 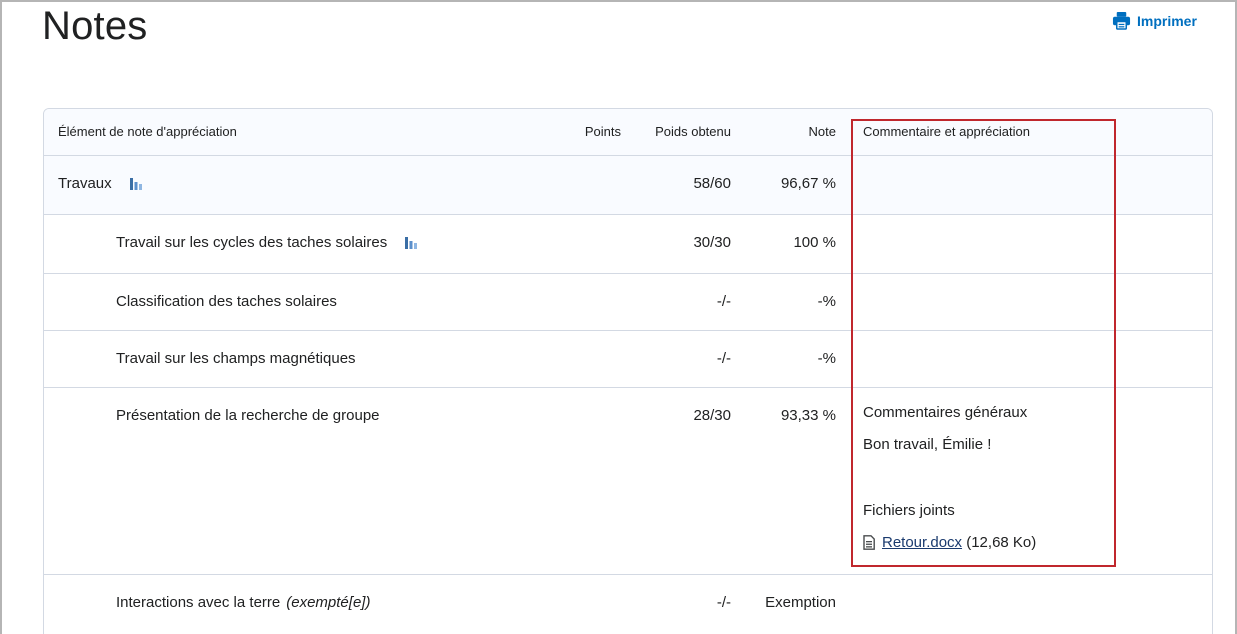 What do you see at coordinates (712, 183) in the screenshot?
I see `row-weight: 58/60` at bounding box center [712, 183].